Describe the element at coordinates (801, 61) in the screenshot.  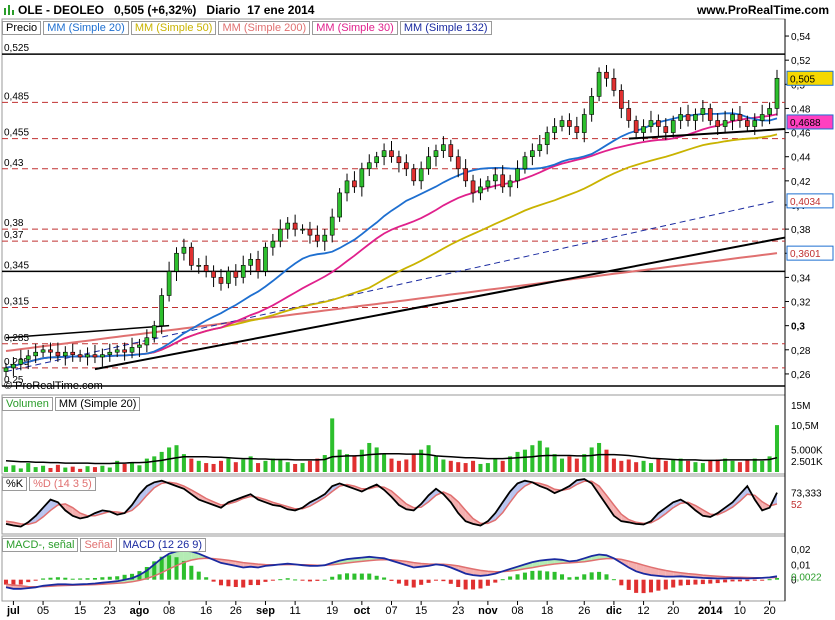
I see `price-axis-tick-label: 0,52` at that location.